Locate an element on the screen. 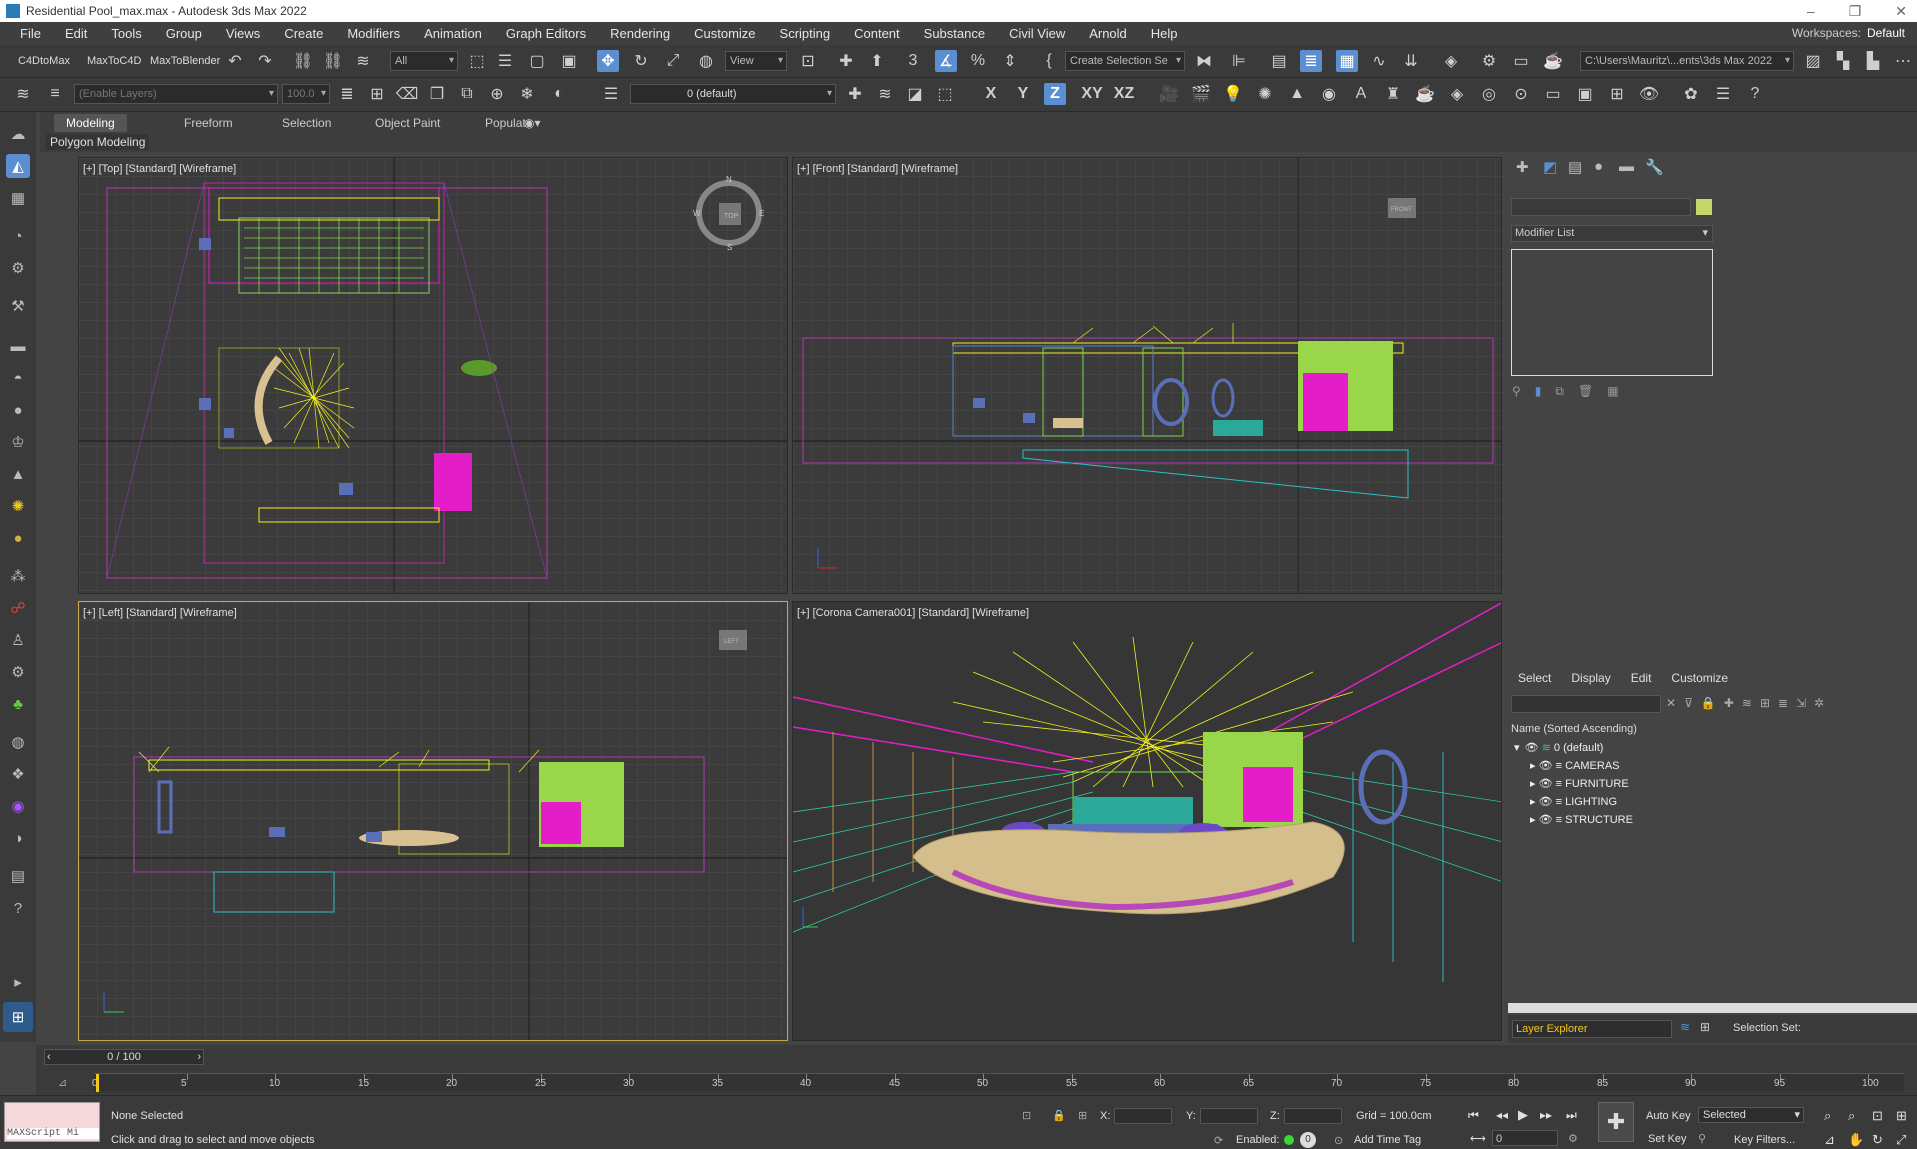 The width and height of the screenshot is (1917, 1149). cone-icon: ▲ is located at coordinates (18, 474).